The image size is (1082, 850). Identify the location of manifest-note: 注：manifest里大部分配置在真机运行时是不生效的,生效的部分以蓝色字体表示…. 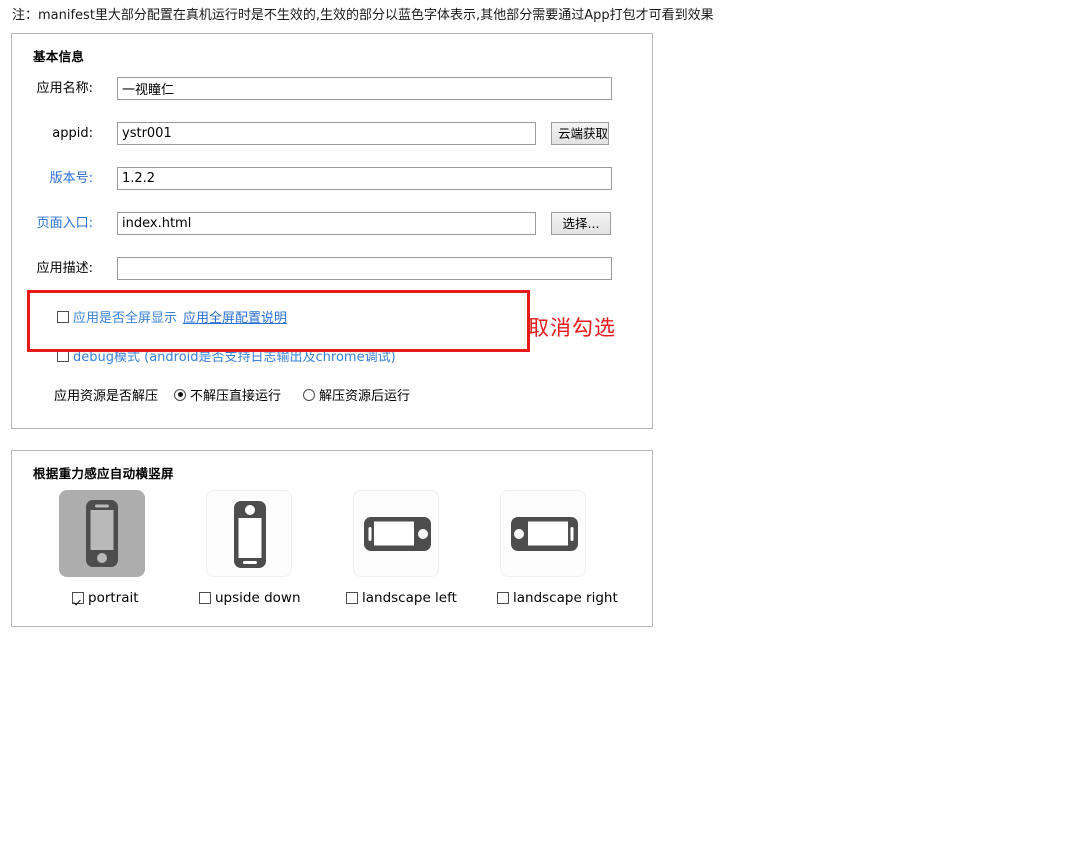
(363, 15).